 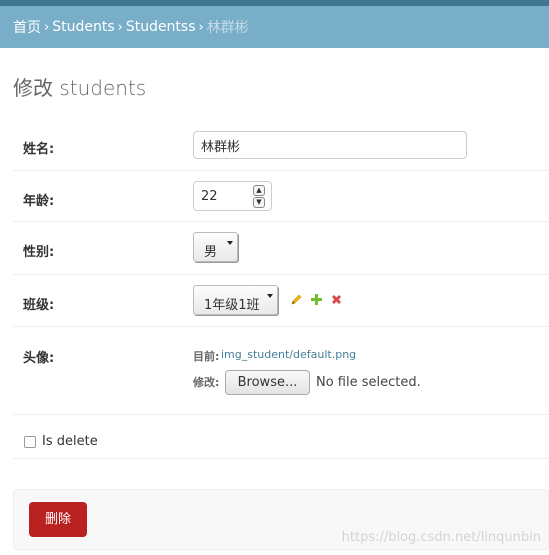 I want to click on page-title: 修改 students, so click(x=80, y=88).